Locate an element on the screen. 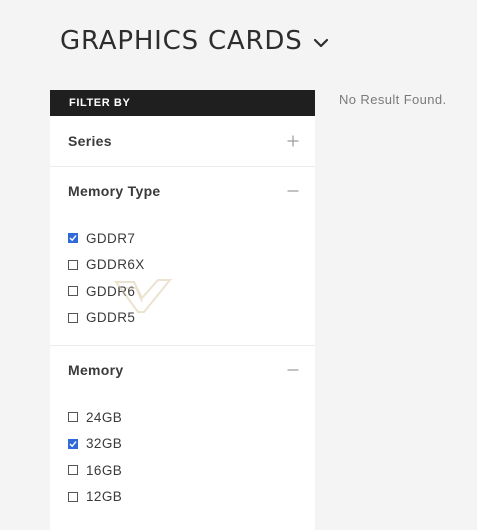  option-32gb: 32GB is located at coordinates (191, 444).